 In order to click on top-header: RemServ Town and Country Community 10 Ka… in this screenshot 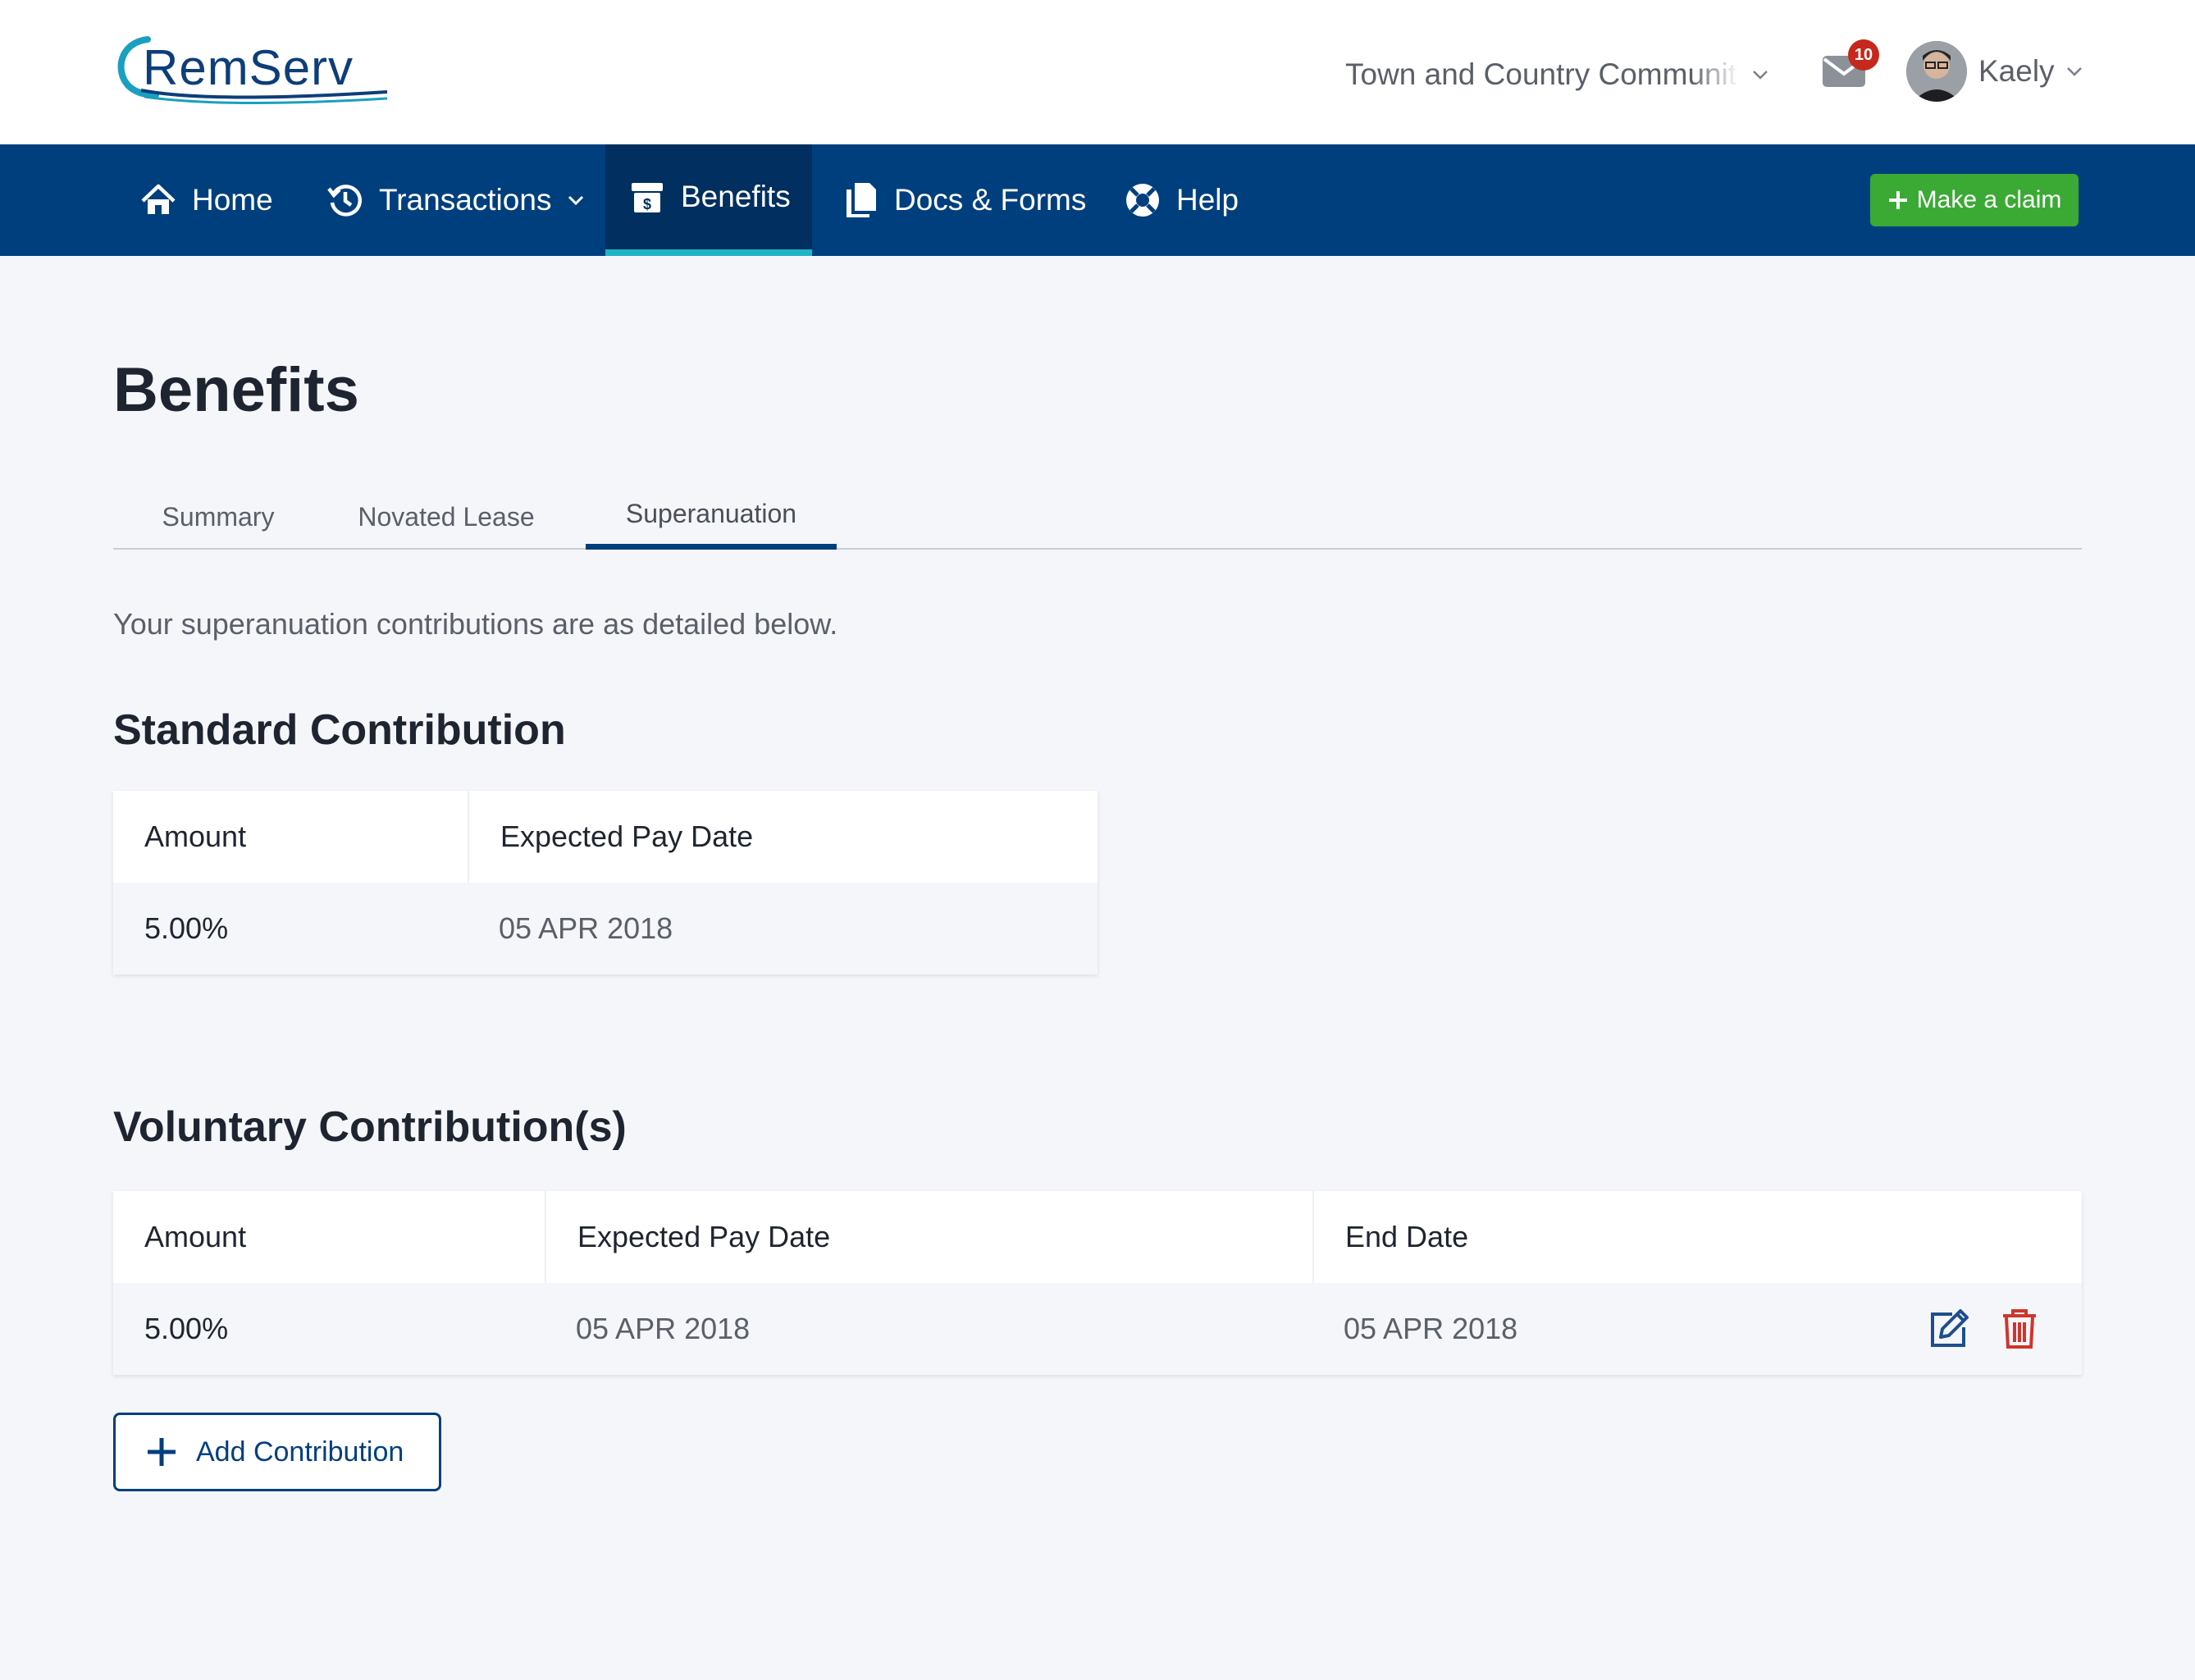, I will do `click(1097, 72)`.